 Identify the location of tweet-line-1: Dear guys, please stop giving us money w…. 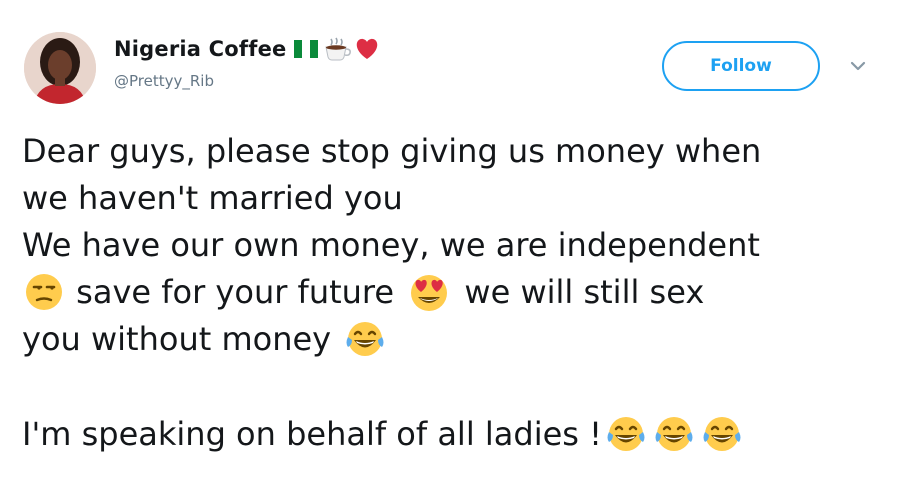
(392, 151).